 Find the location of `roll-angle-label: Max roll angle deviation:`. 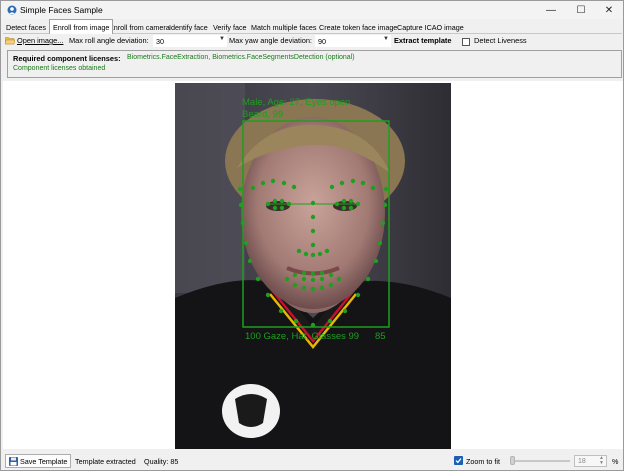

roll-angle-label: Max roll angle deviation: is located at coordinates (109, 40).